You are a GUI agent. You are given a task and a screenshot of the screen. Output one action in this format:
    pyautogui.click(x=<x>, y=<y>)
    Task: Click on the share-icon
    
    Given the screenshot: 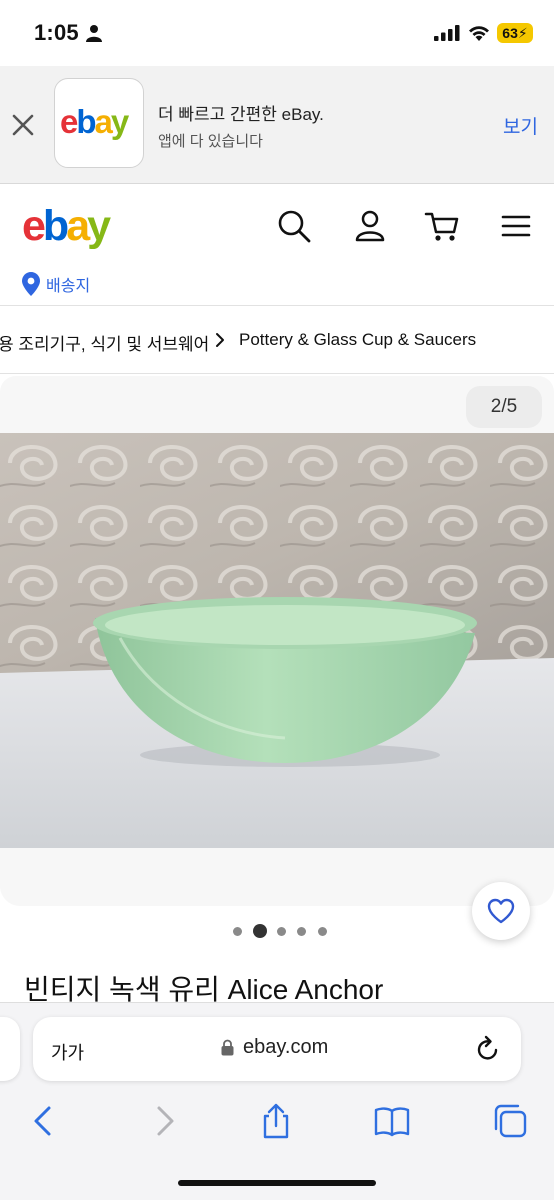 What is the action you would take?
    pyautogui.click(x=276, y=1121)
    